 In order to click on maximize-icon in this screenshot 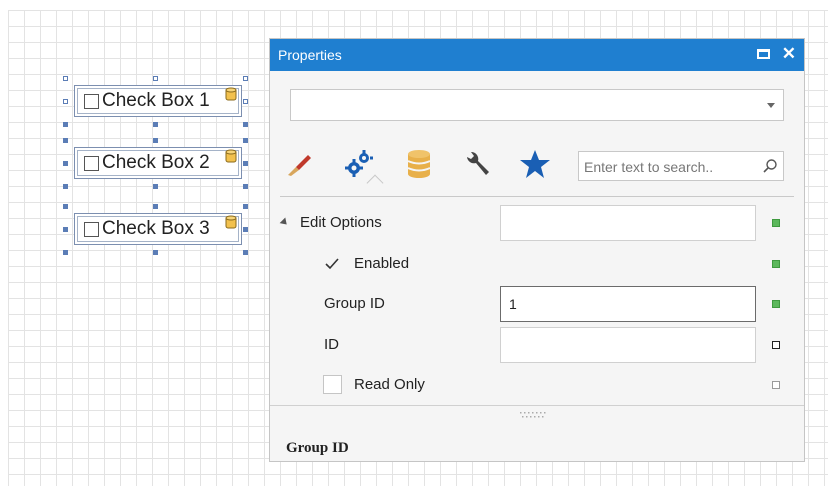, I will do `click(763, 54)`.